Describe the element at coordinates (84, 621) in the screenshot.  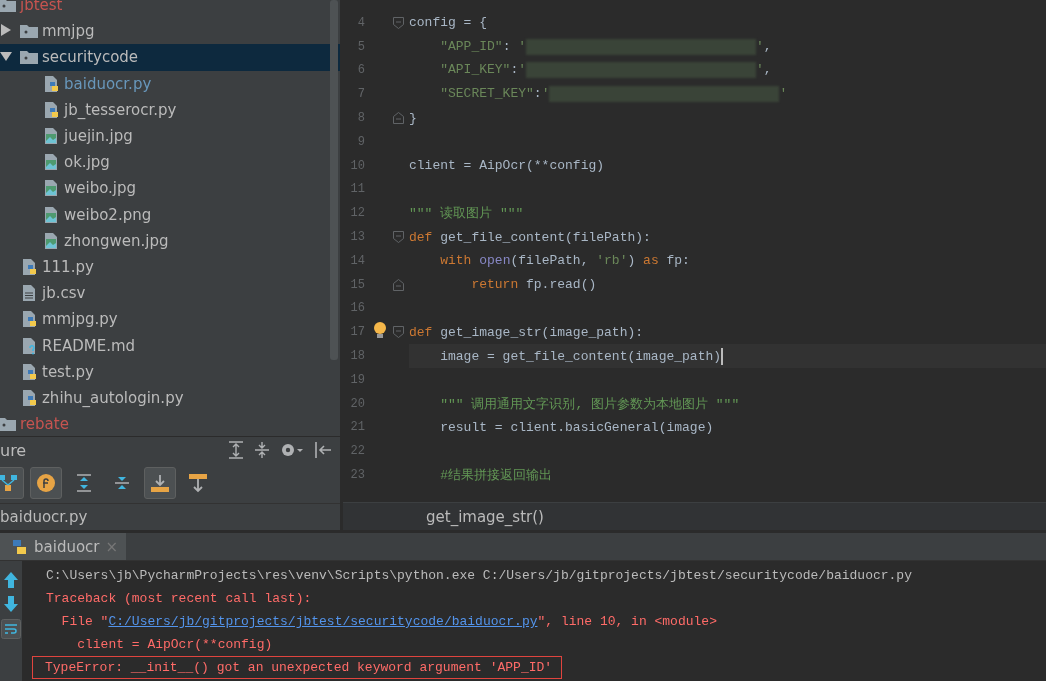
I see `console-text: File "` at that location.